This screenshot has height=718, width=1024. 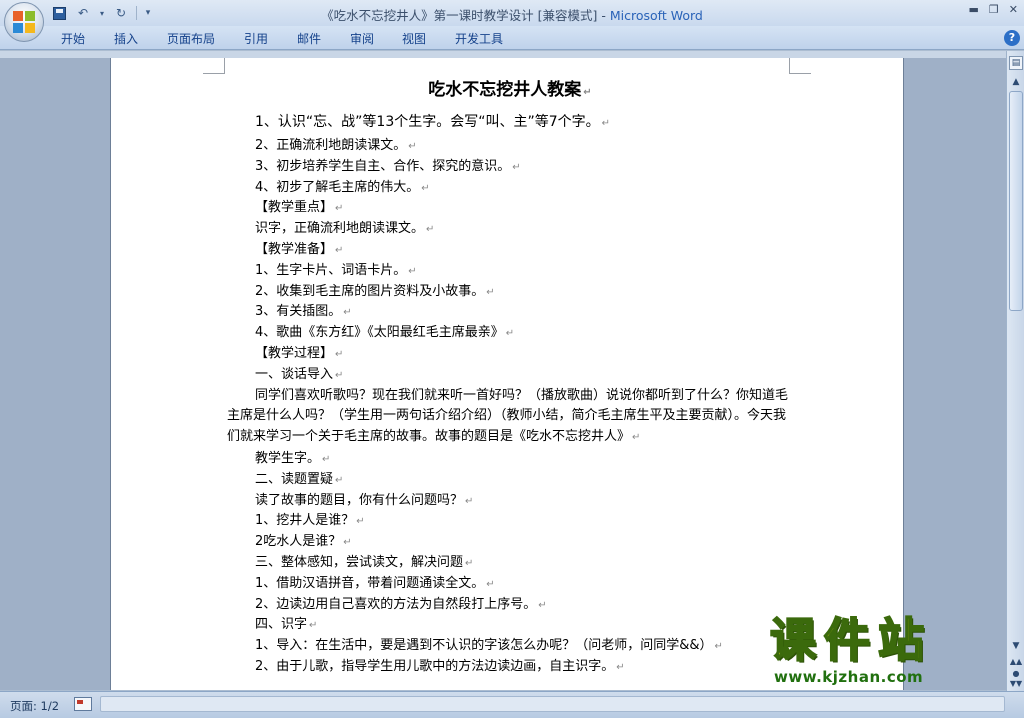 What do you see at coordinates (294, 208) in the screenshot?
I see `document-line-text: 【教学重点】` at bounding box center [294, 208].